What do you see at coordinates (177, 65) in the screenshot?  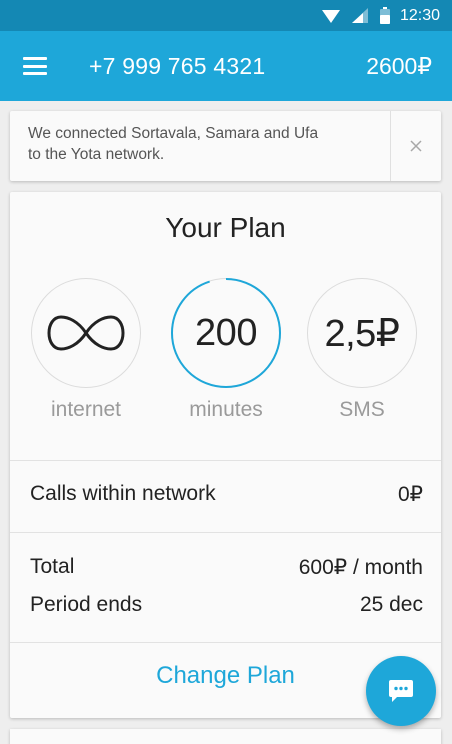 I see `phone-number: +7 999 765 4321` at bounding box center [177, 65].